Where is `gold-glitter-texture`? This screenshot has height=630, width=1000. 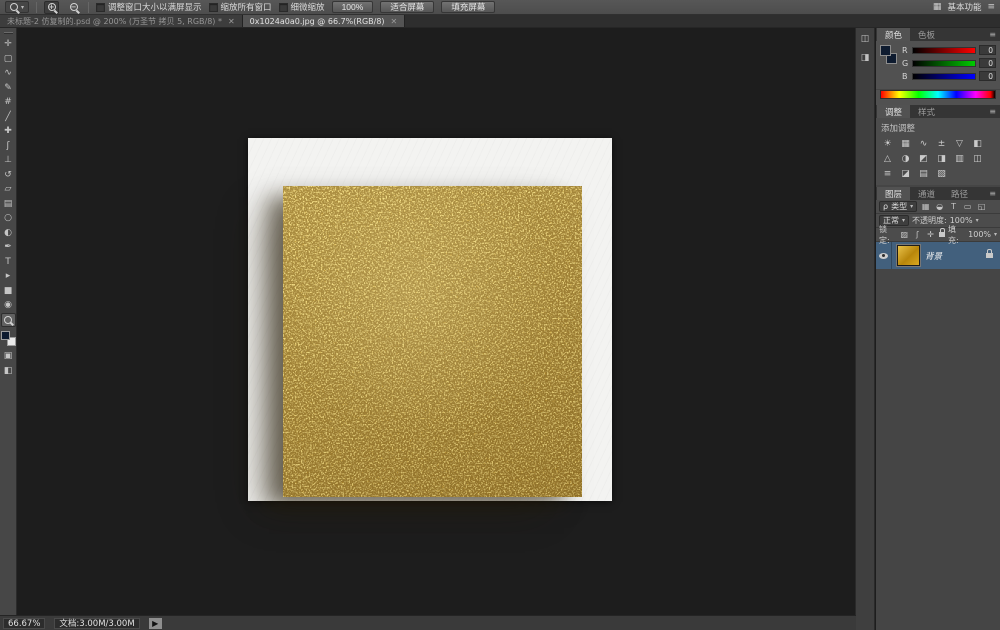
gold-glitter-texture is located at coordinates (432, 341).